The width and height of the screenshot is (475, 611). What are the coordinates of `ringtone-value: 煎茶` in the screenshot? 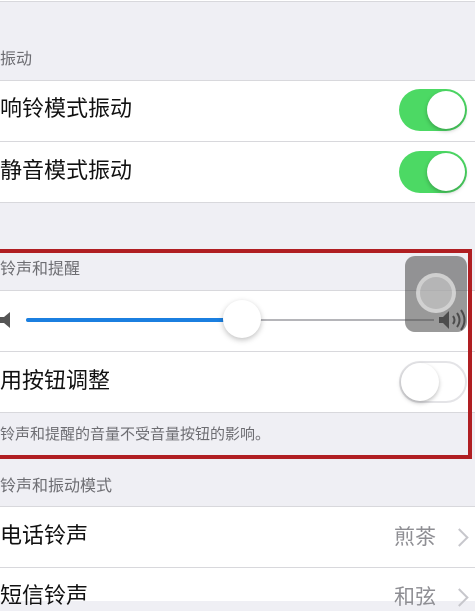 It's located at (415, 537).